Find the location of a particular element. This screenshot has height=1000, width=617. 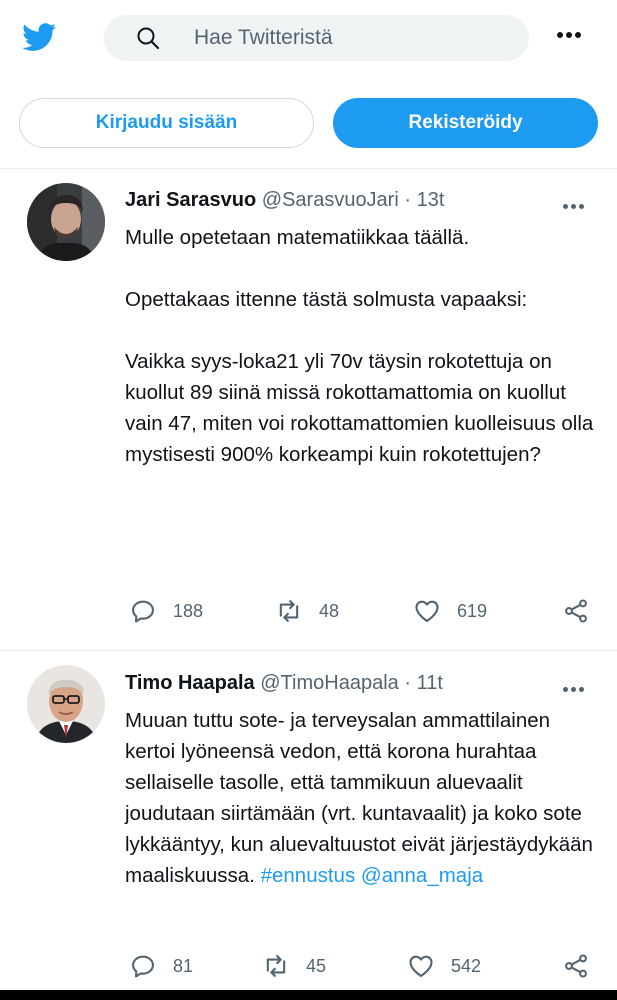

twitter-logo-icon is located at coordinates (39, 37).